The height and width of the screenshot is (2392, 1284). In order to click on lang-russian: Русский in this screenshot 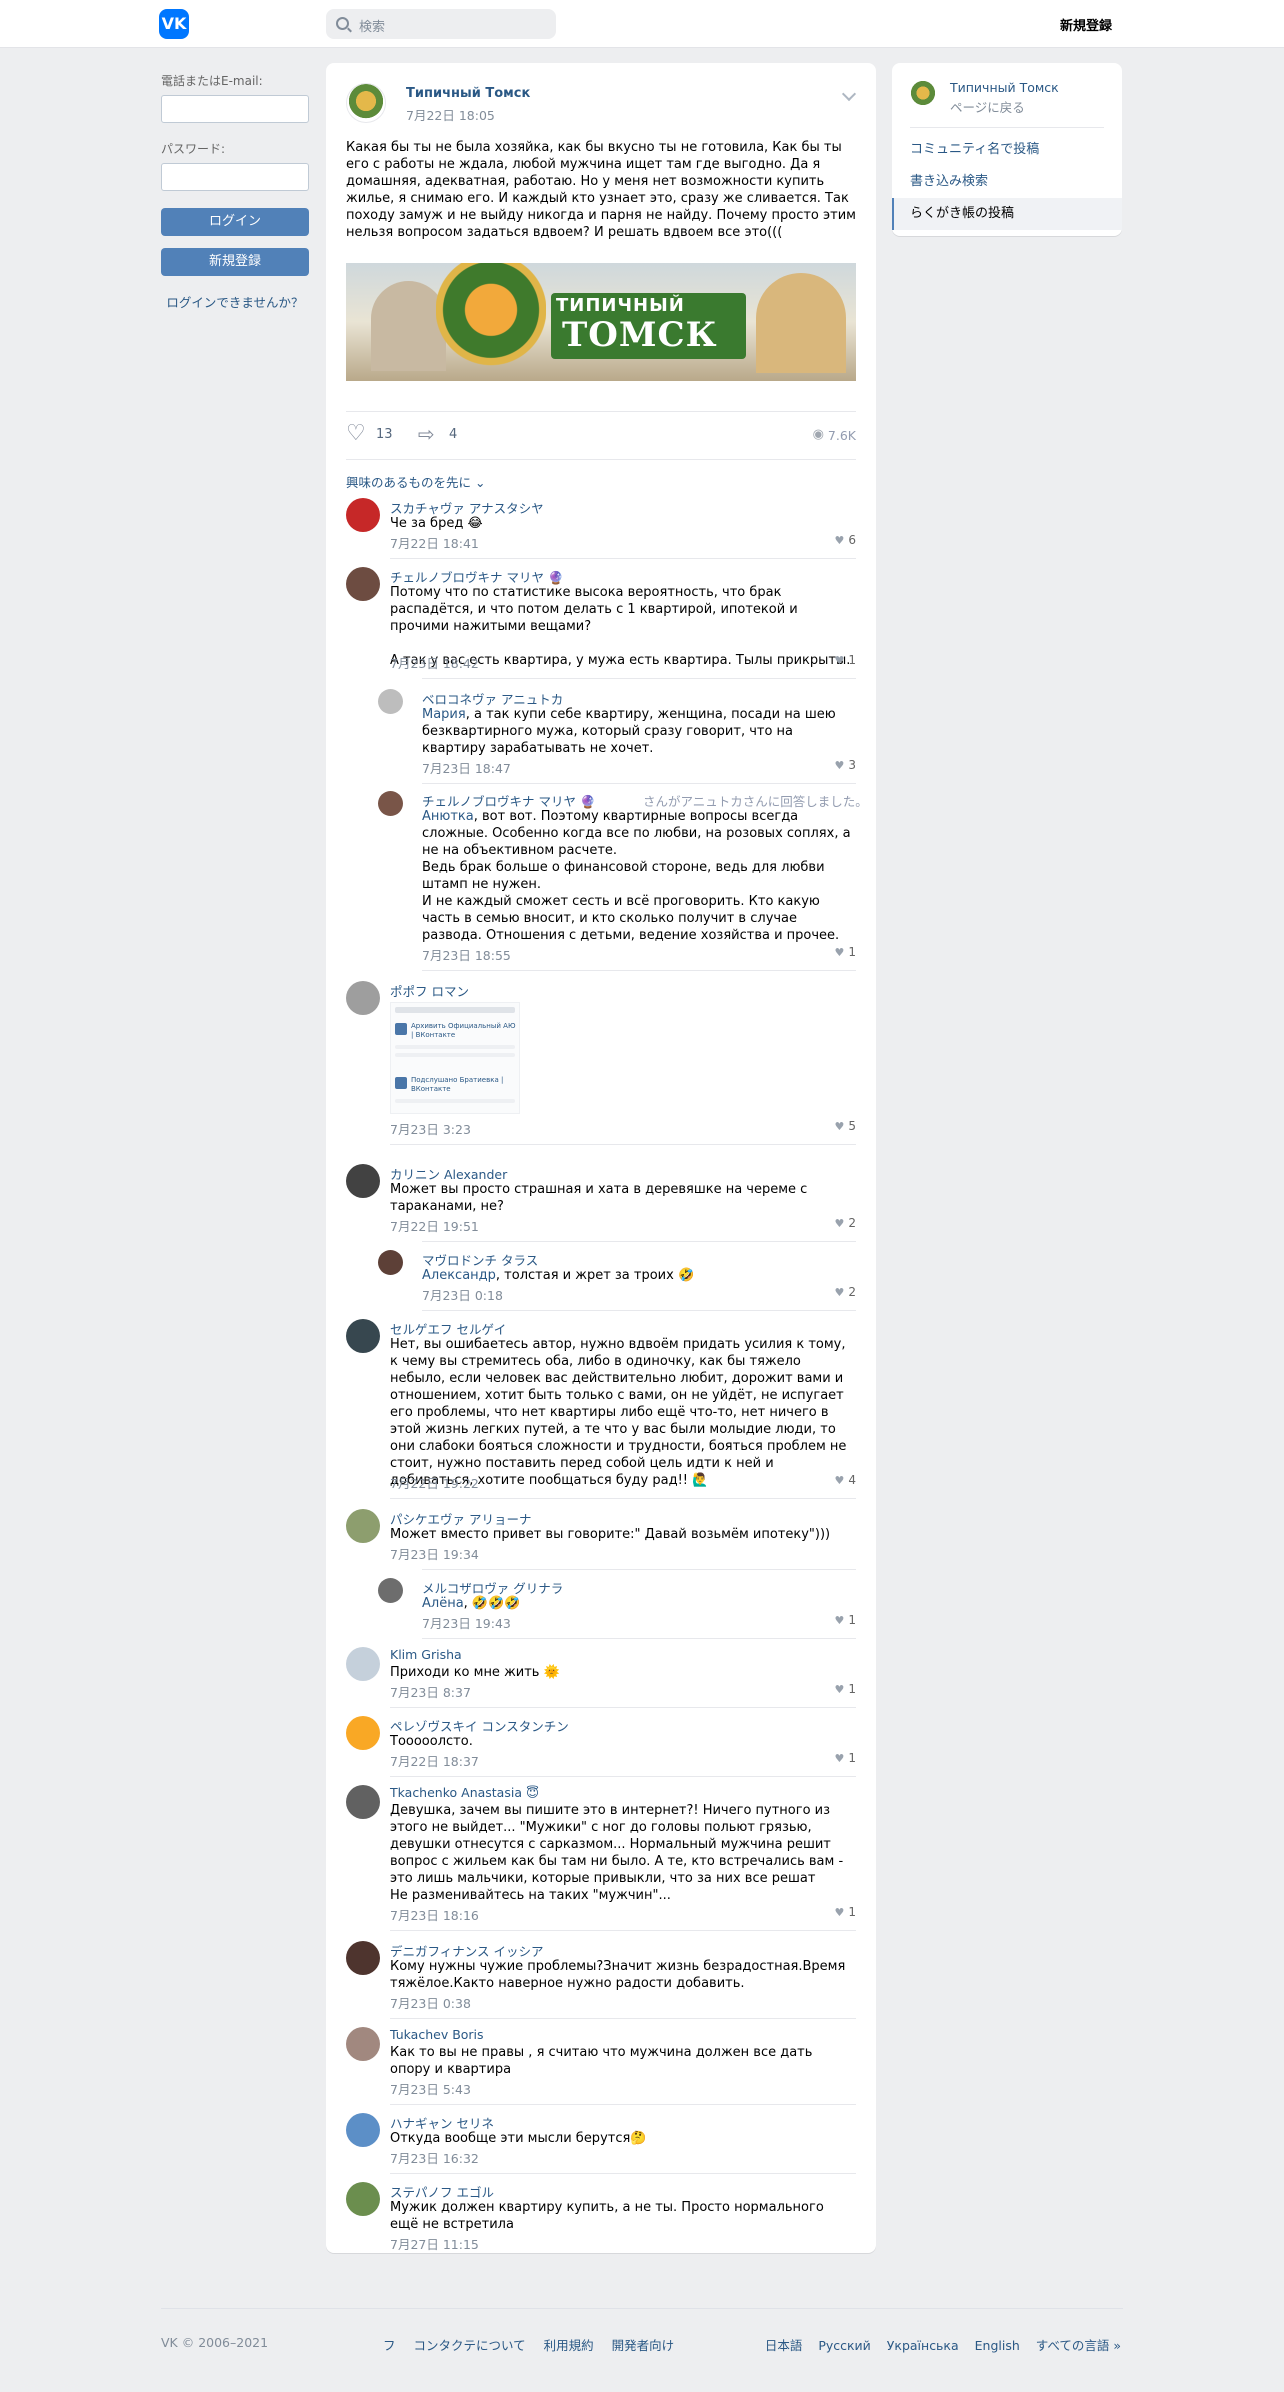, I will do `click(844, 2345)`.